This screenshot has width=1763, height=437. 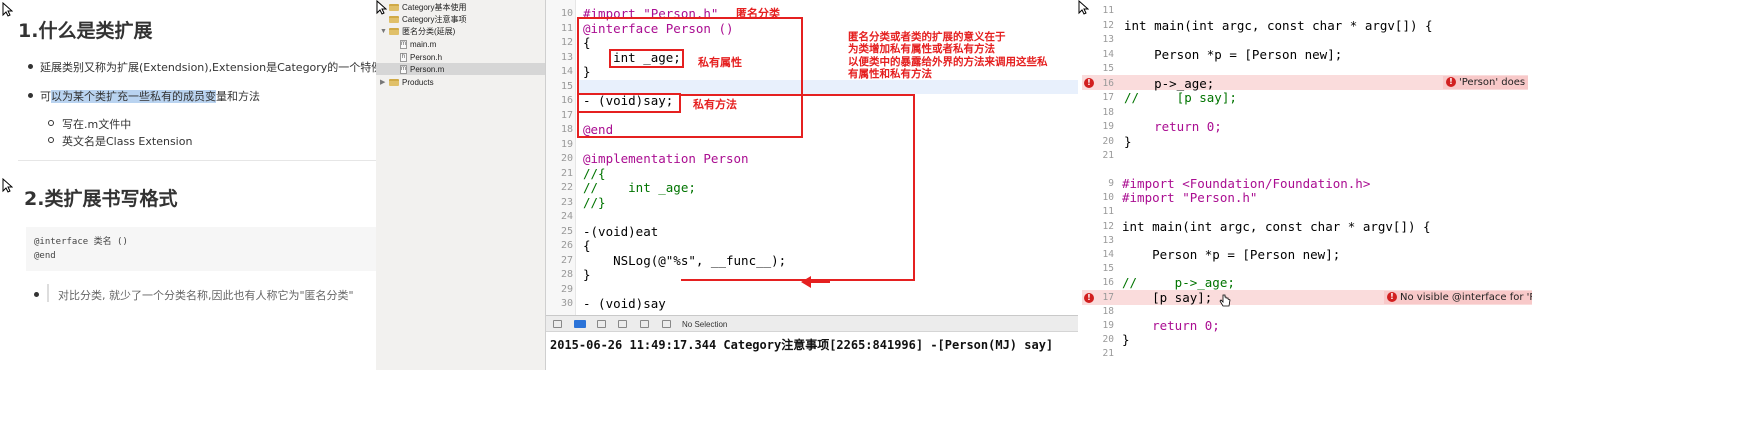 What do you see at coordinates (557, 324) in the screenshot?
I see `hide-debug-area-icon` at bounding box center [557, 324].